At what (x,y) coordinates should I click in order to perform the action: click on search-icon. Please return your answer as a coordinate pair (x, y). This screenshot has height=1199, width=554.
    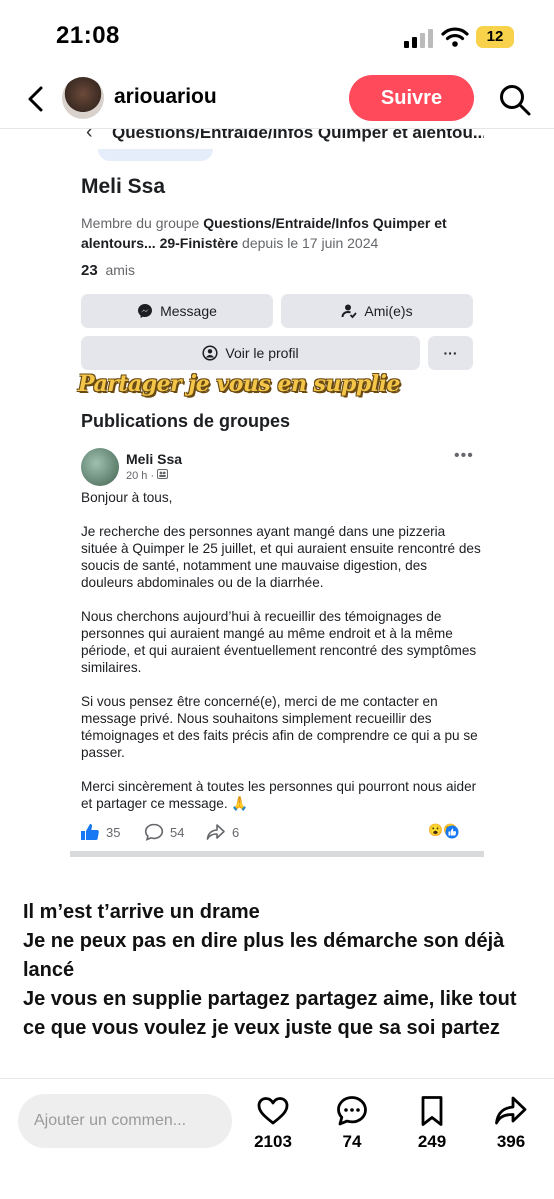
    Looking at the image, I should click on (515, 100).